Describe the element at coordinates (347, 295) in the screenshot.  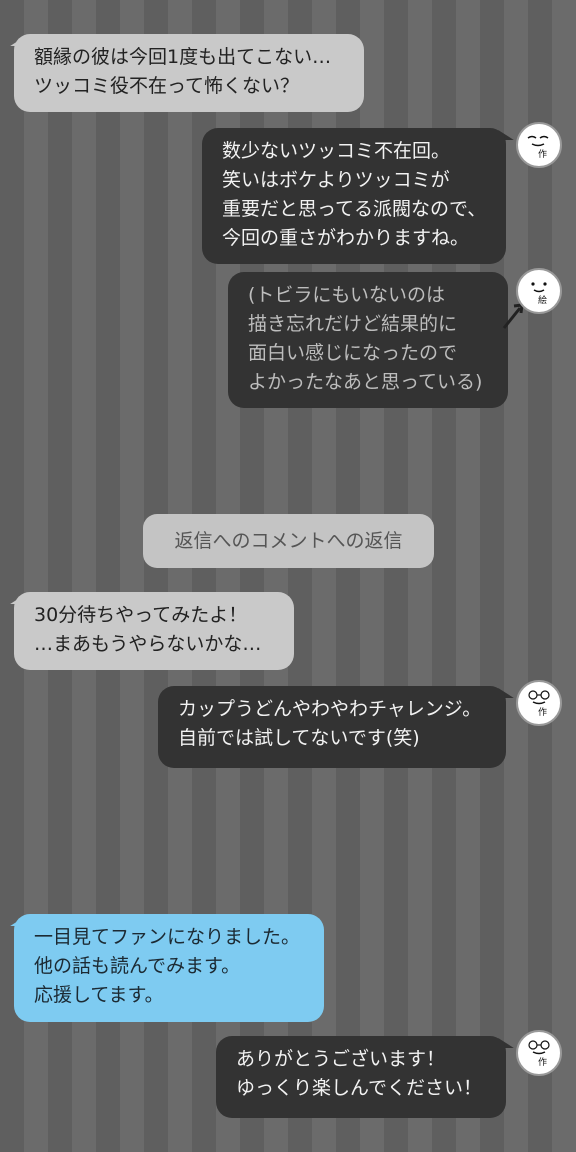
I see `reply-line: (トビラにもいないのは` at that location.